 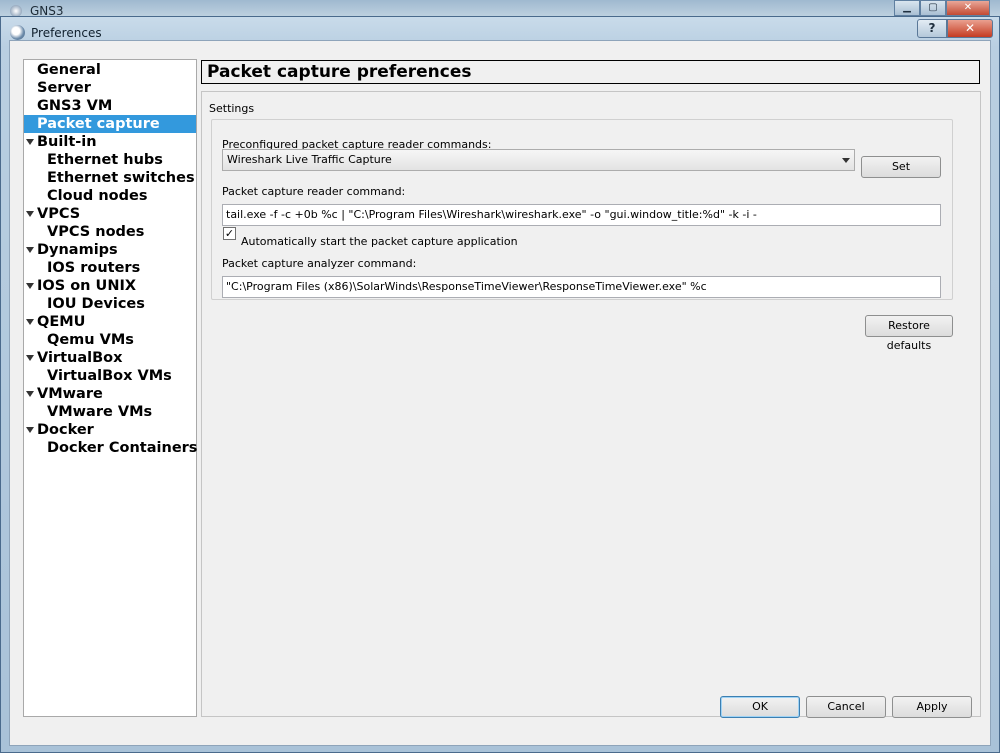 What do you see at coordinates (933, 8) in the screenshot?
I see `maximize-icon: ▢` at bounding box center [933, 8].